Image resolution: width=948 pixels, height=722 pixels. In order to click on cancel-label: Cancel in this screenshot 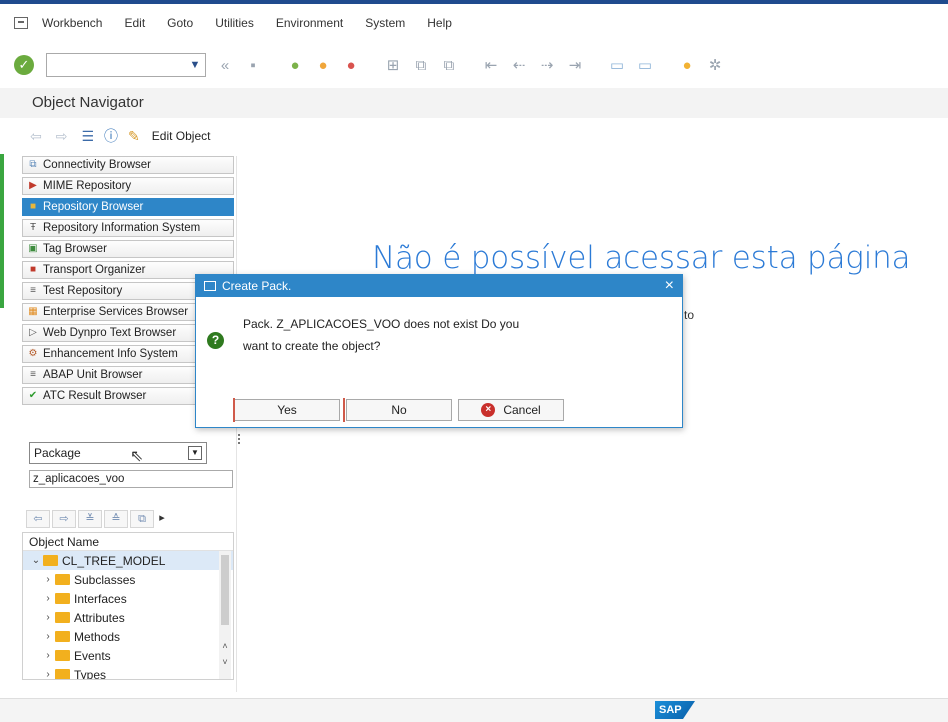, I will do `click(522, 410)`.